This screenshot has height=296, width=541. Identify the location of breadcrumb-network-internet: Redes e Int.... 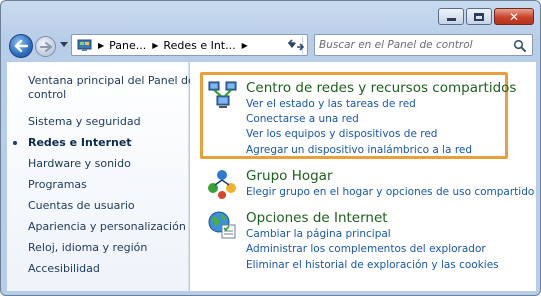
(199, 45).